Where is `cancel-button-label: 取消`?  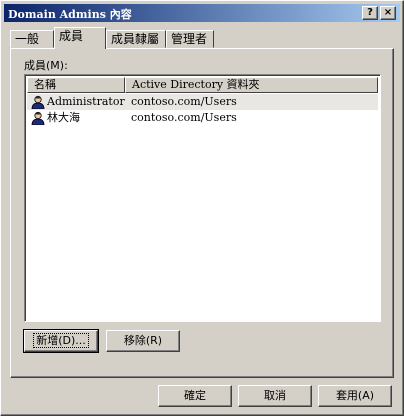
cancel-button-label: 取消 is located at coordinates (275, 395).